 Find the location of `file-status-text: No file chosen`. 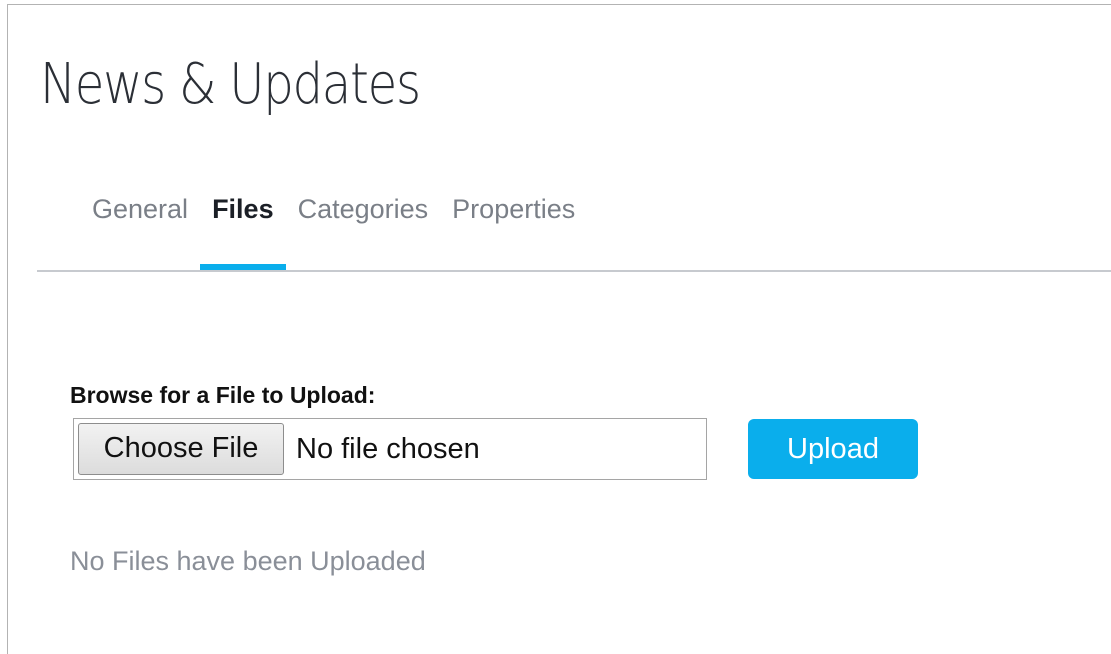

file-status-text: No file chosen is located at coordinates (388, 449).